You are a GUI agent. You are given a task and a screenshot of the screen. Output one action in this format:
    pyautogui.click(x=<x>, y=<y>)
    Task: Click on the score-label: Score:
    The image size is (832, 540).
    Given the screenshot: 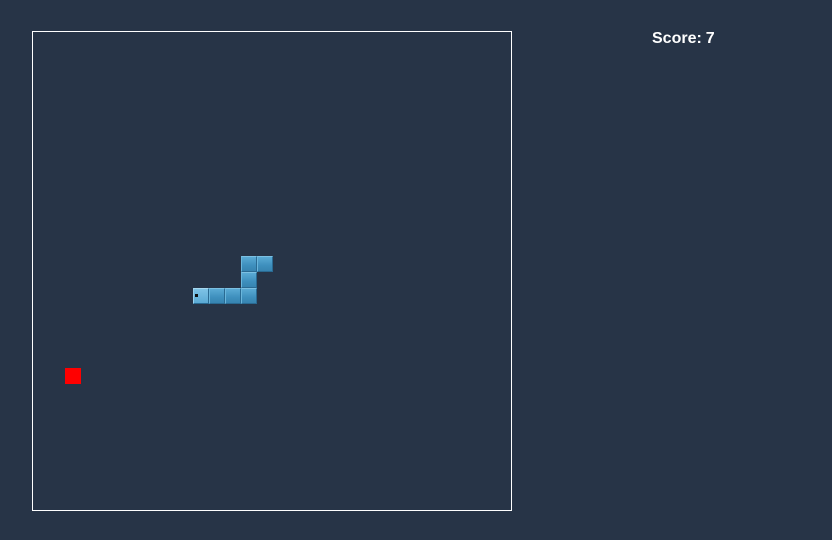 What is the action you would take?
    pyautogui.click(x=677, y=38)
    